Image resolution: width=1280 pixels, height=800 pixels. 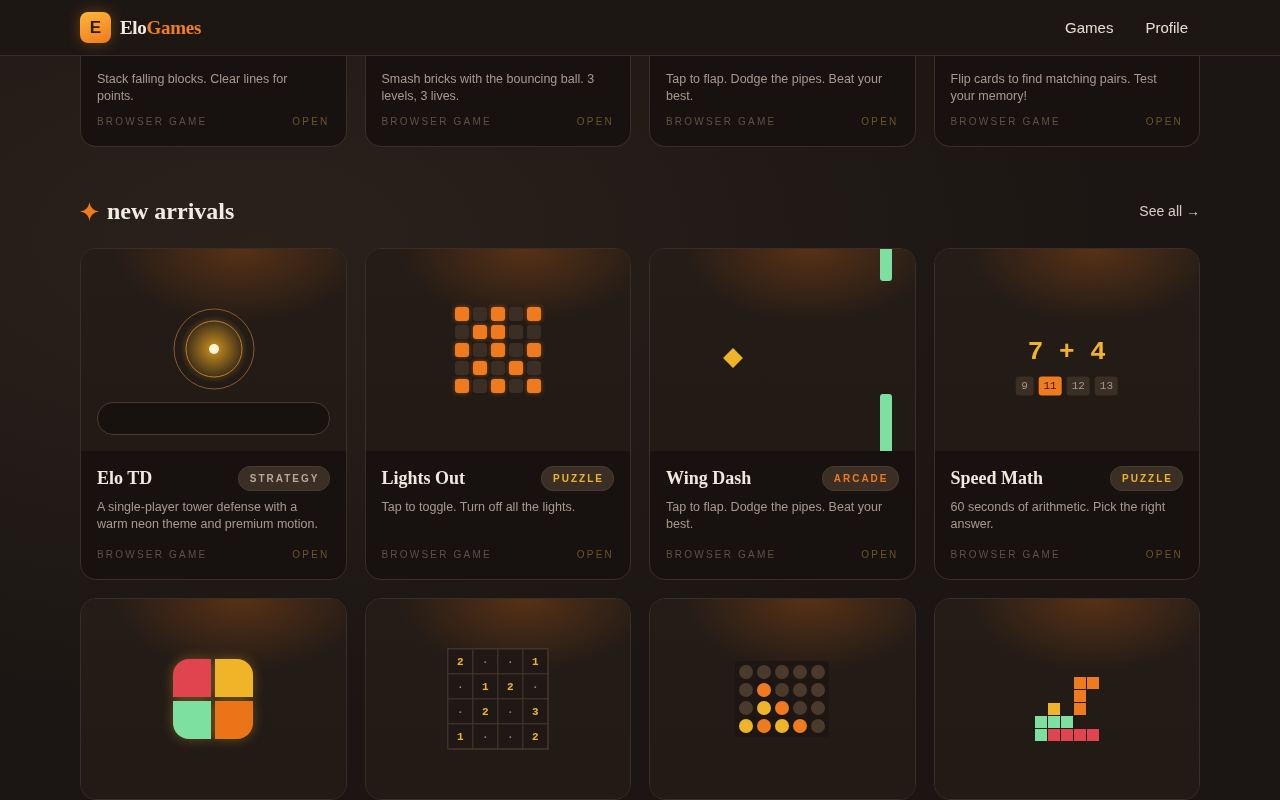 What do you see at coordinates (497, 414) in the screenshot?
I see `game-card: Lights Out PUZZLE Tap to toggle. Turn off all the lights. BROWSER GAME OPEN` at bounding box center [497, 414].